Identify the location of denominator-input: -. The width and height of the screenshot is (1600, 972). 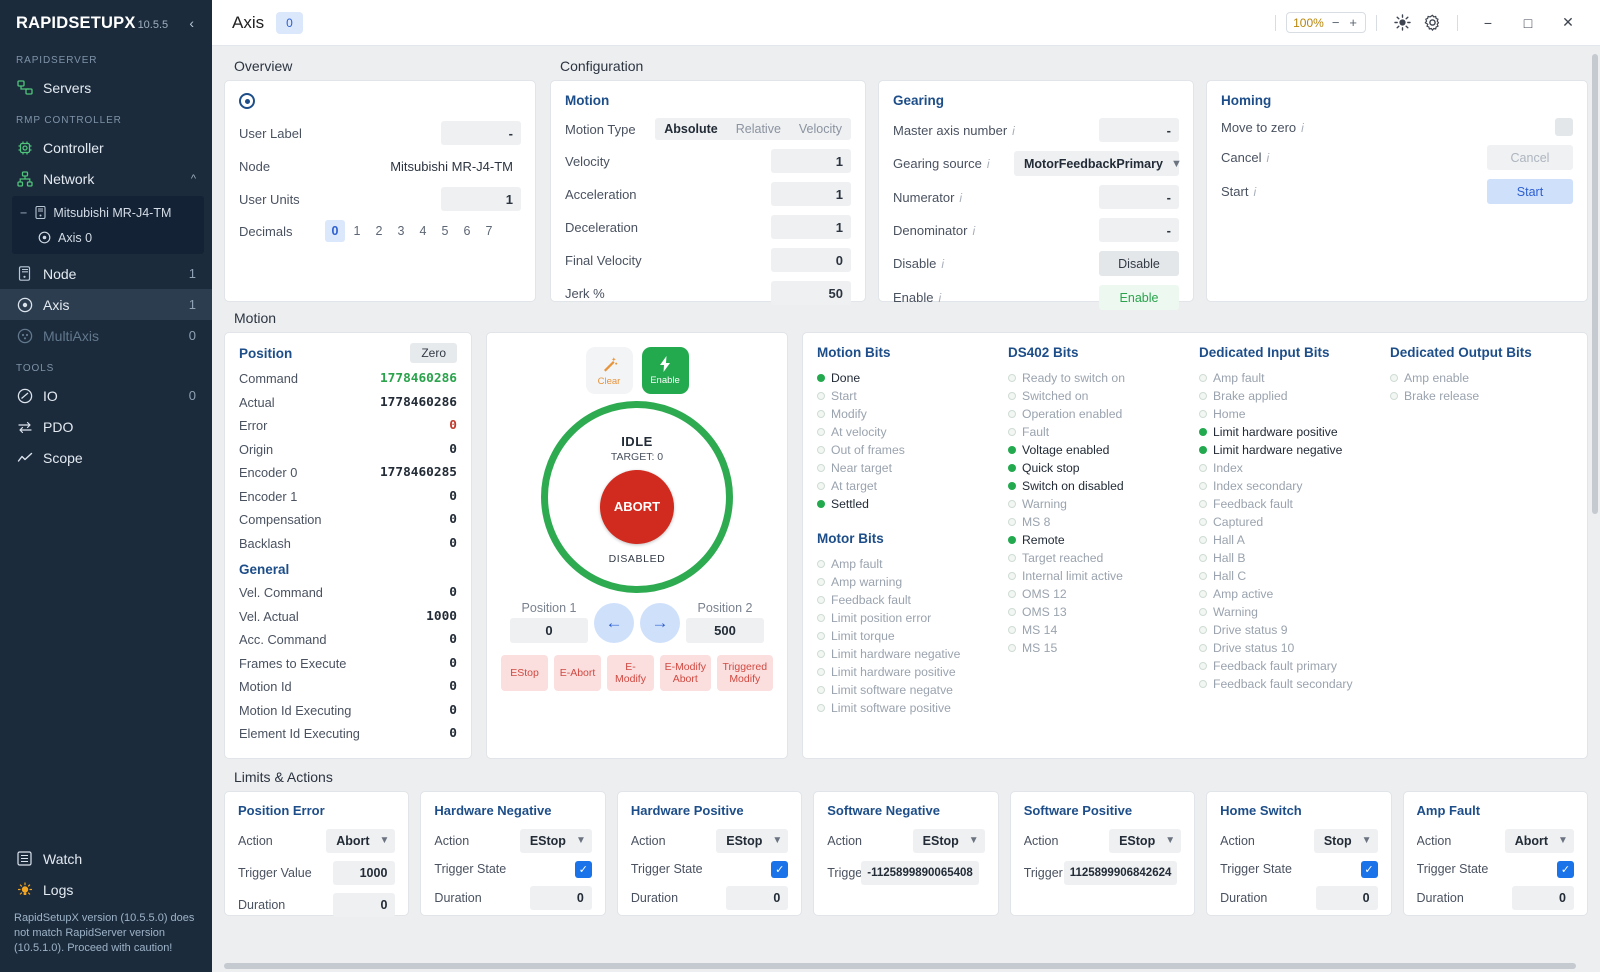
(1139, 230).